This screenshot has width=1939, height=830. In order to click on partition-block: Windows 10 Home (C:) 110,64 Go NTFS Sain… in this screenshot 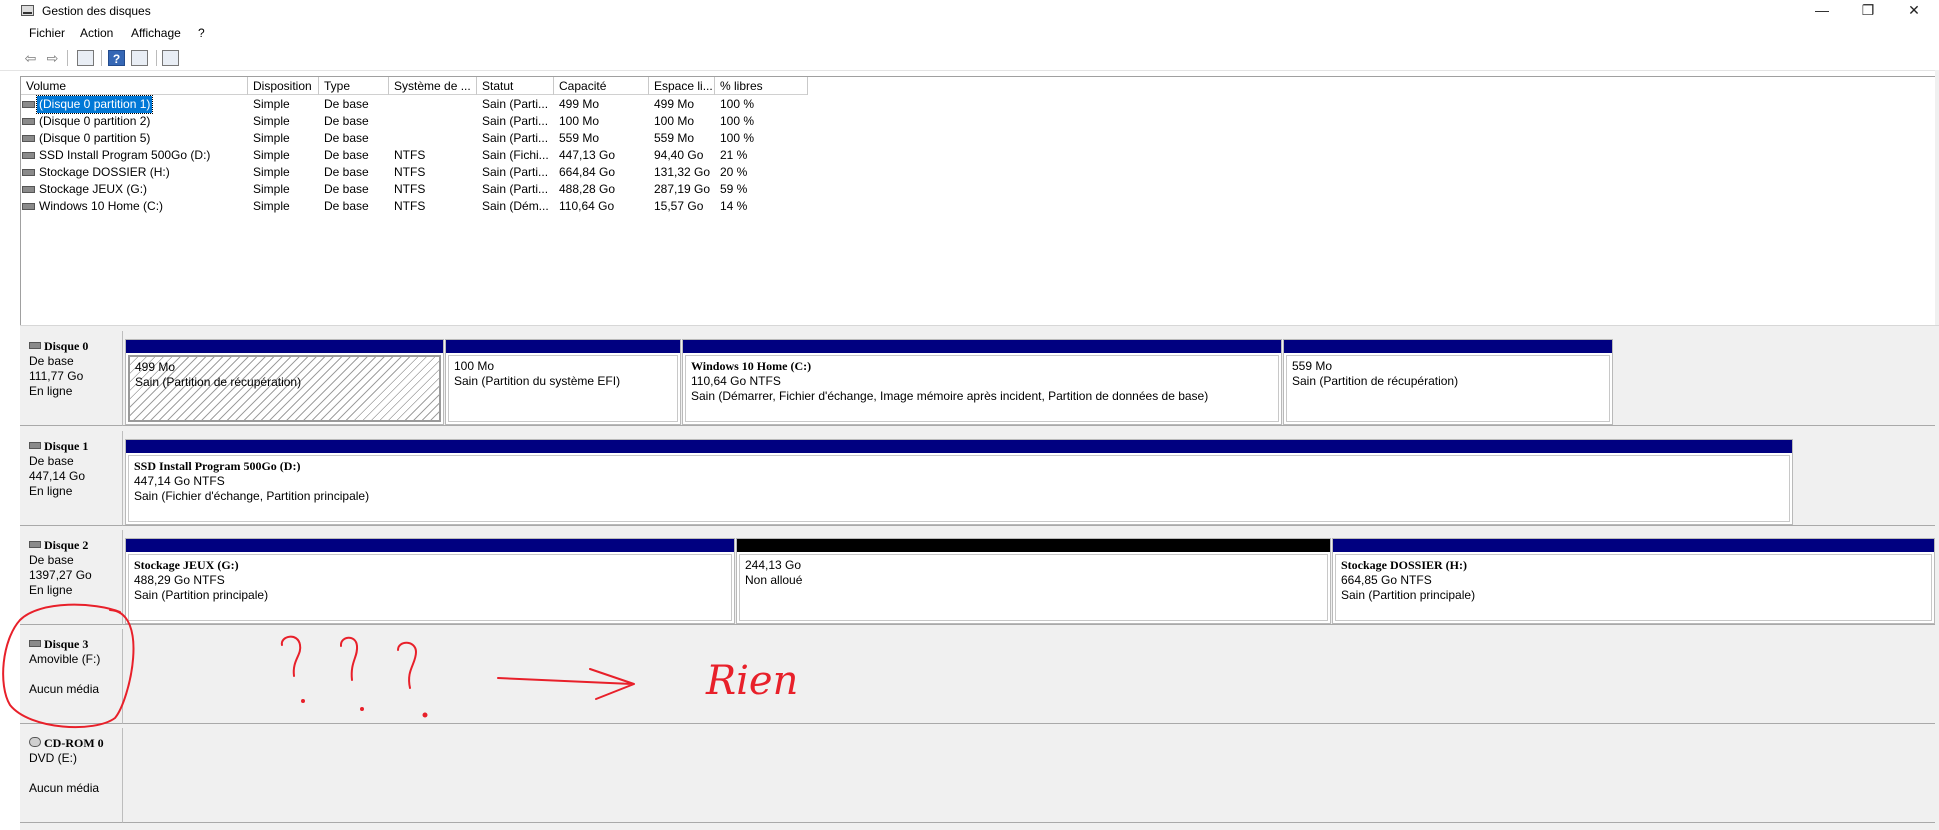, I will do `click(982, 382)`.